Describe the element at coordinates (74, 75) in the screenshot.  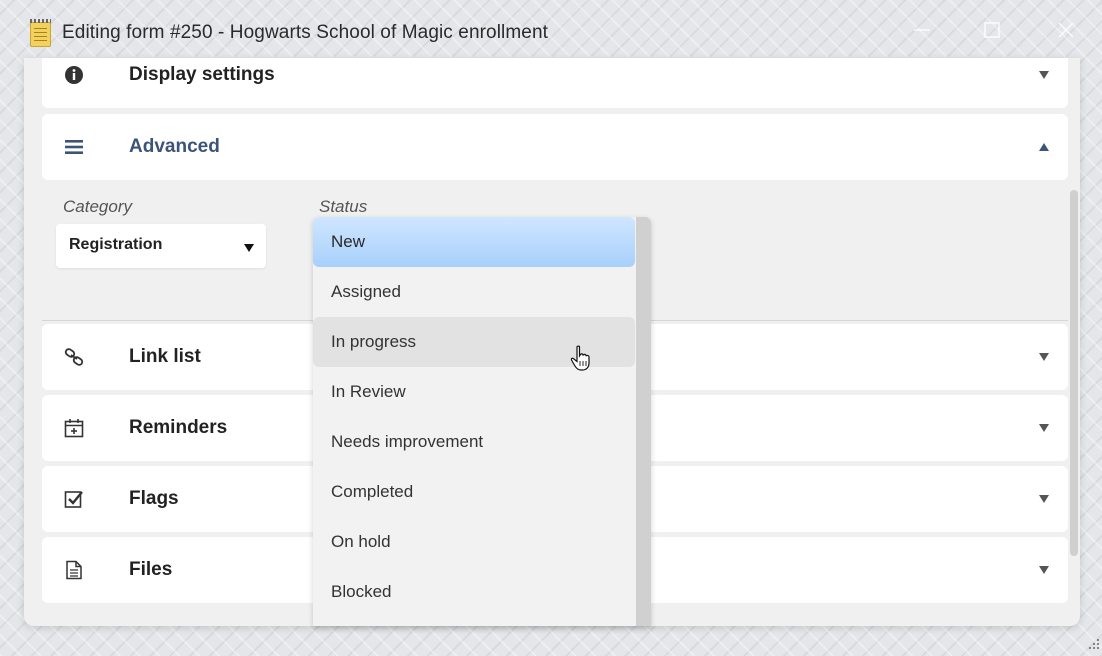
I see `info-circle-icon` at that location.